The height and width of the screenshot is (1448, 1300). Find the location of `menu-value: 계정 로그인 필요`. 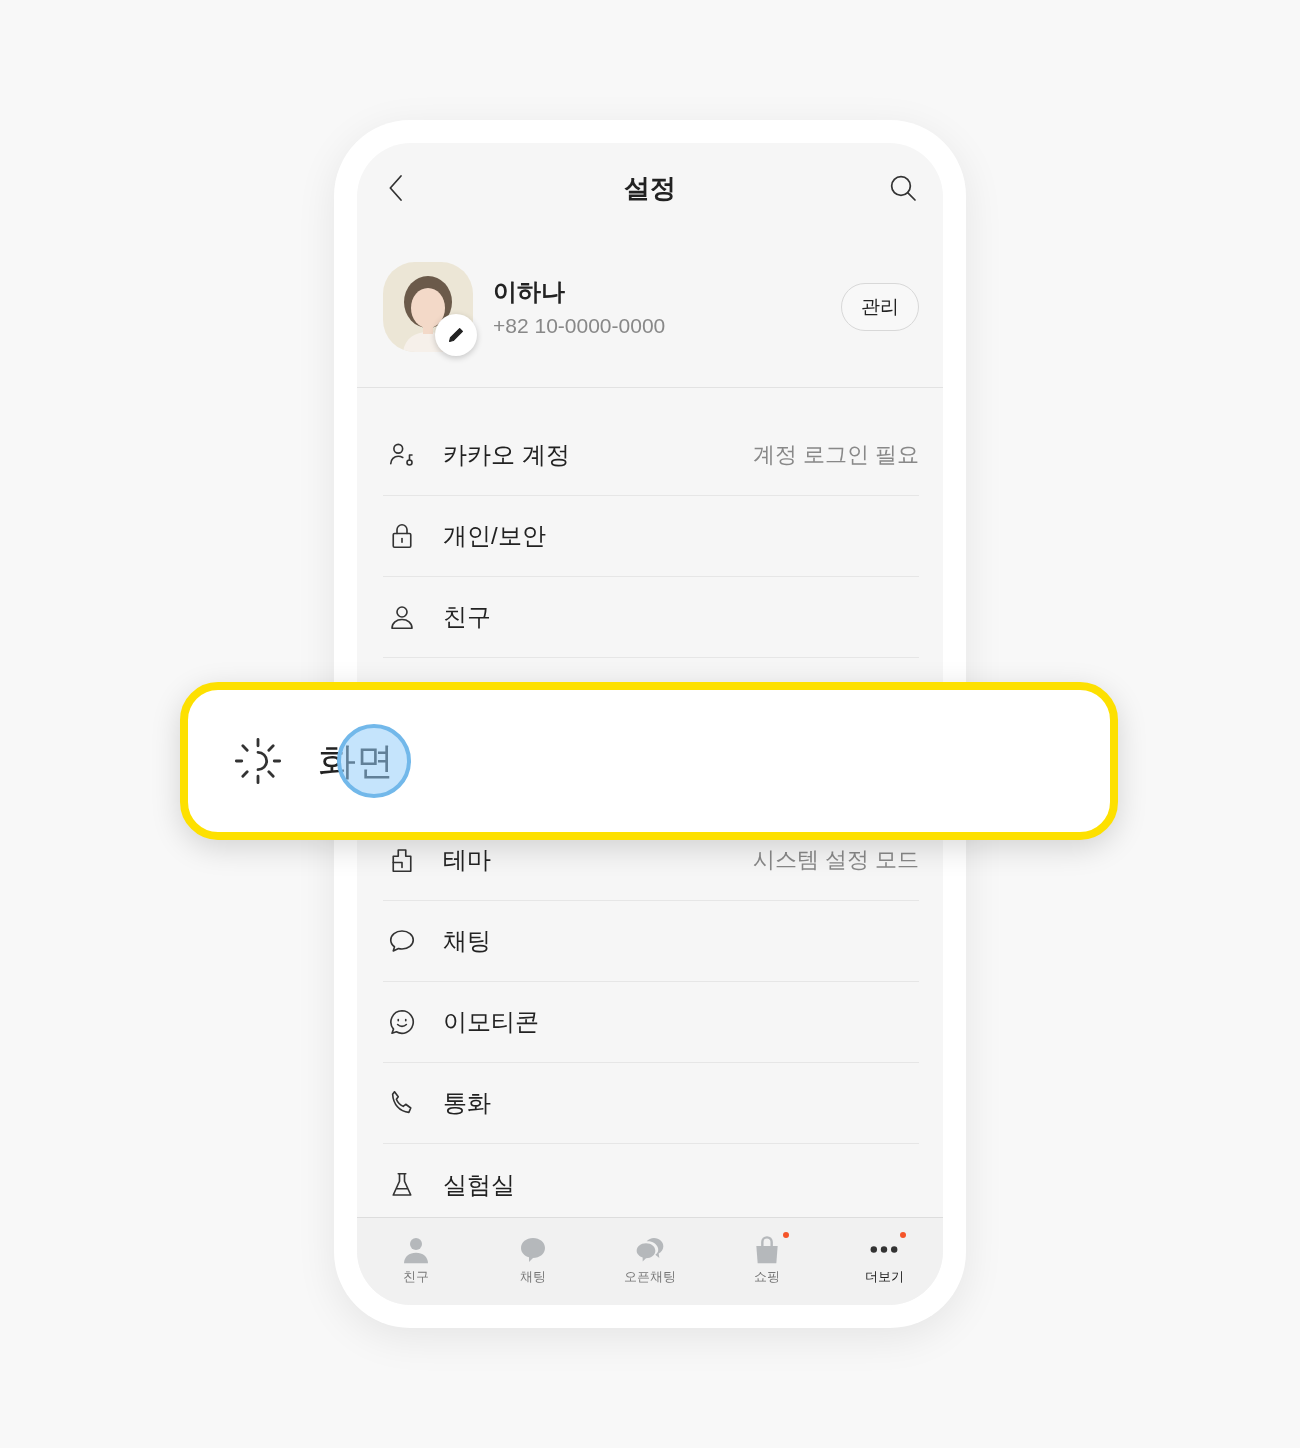

menu-value: 계정 로그인 필요 is located at coordinates (835, 455).